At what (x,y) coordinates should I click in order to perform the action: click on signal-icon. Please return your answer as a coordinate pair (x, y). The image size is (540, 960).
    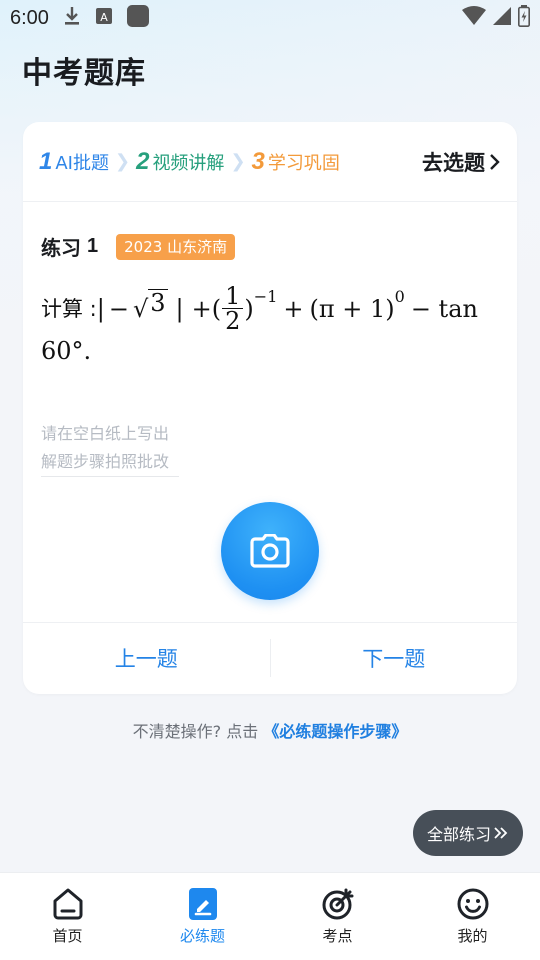
    Looking at the image, I should click on (502, 18).